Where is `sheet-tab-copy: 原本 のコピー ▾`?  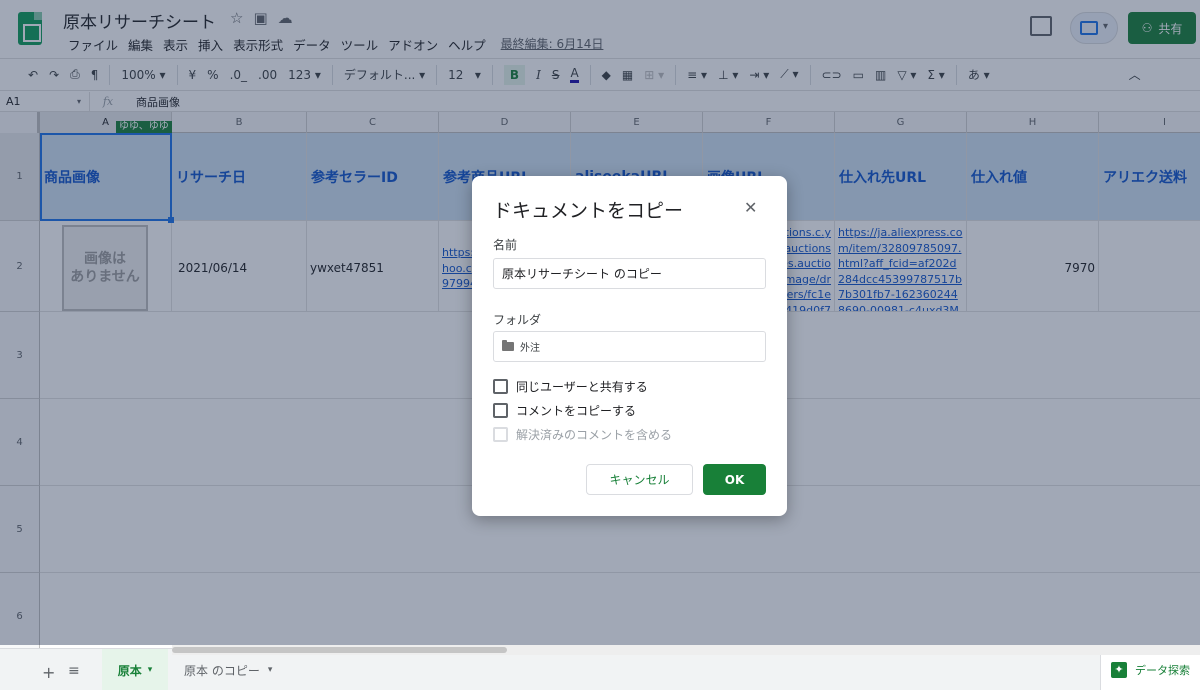
sheet-tab-copy: 原本 のコピー ▾ is located at coordinates (228, 669).